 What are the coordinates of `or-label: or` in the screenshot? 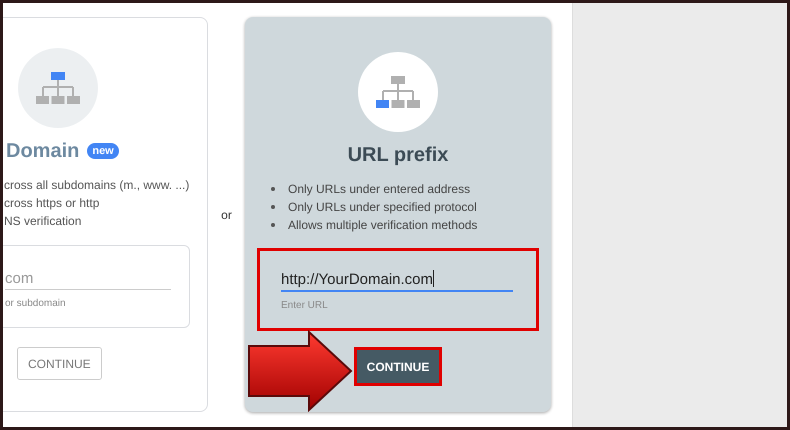 It's located at (226, 215).